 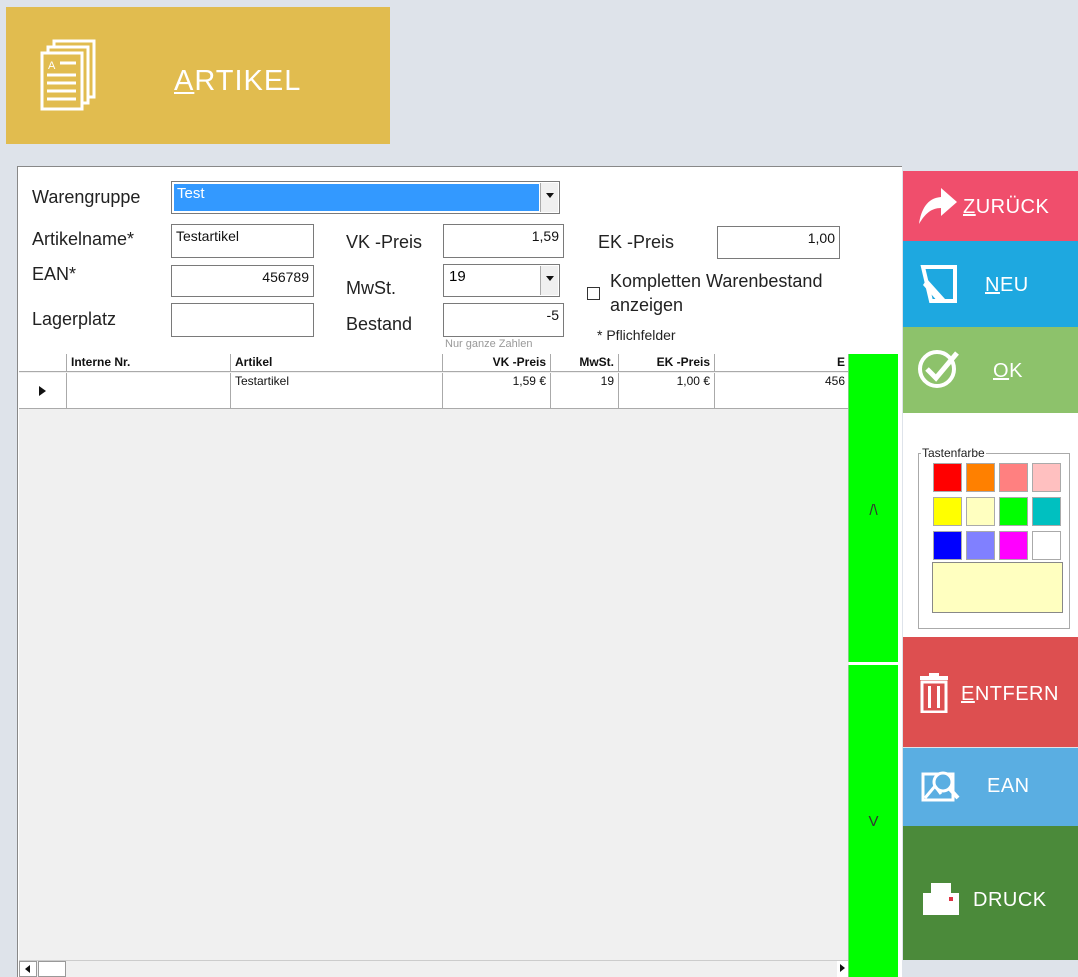 I want to click on column-header-ek-preis: EK -Preis, so click(x=667, y=362).